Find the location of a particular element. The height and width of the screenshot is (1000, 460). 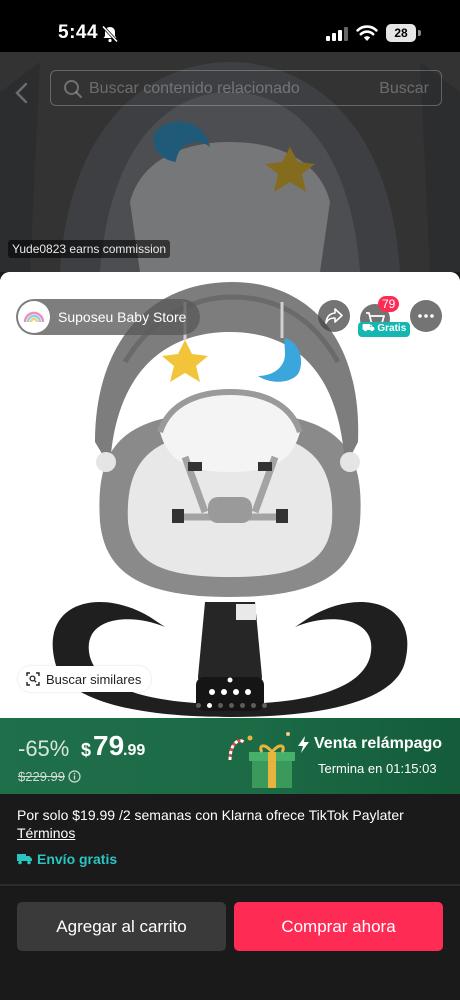

find-similar-button: Buscar similares is located at coordinates (85, 679).